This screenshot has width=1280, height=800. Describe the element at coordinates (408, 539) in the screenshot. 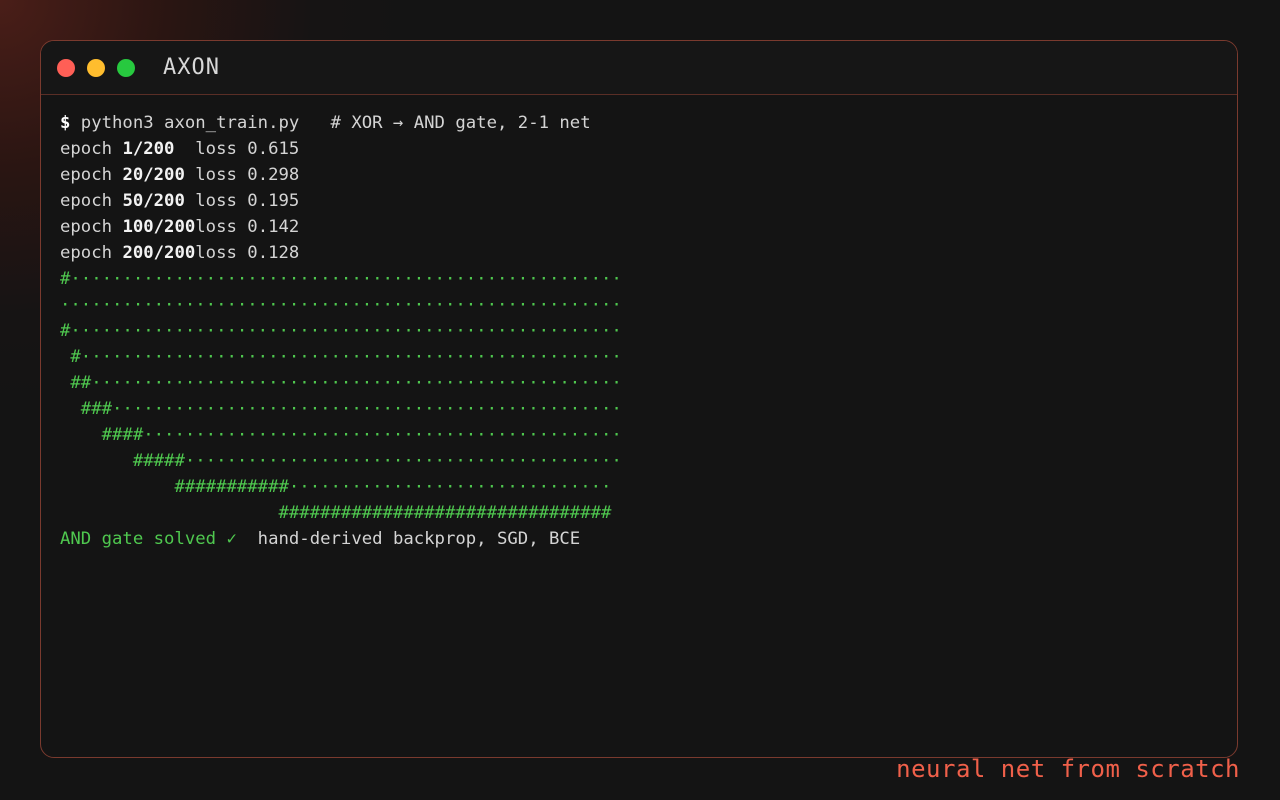

I see `result-detail: hand-derived backprop, SGD, BCE` at that location.